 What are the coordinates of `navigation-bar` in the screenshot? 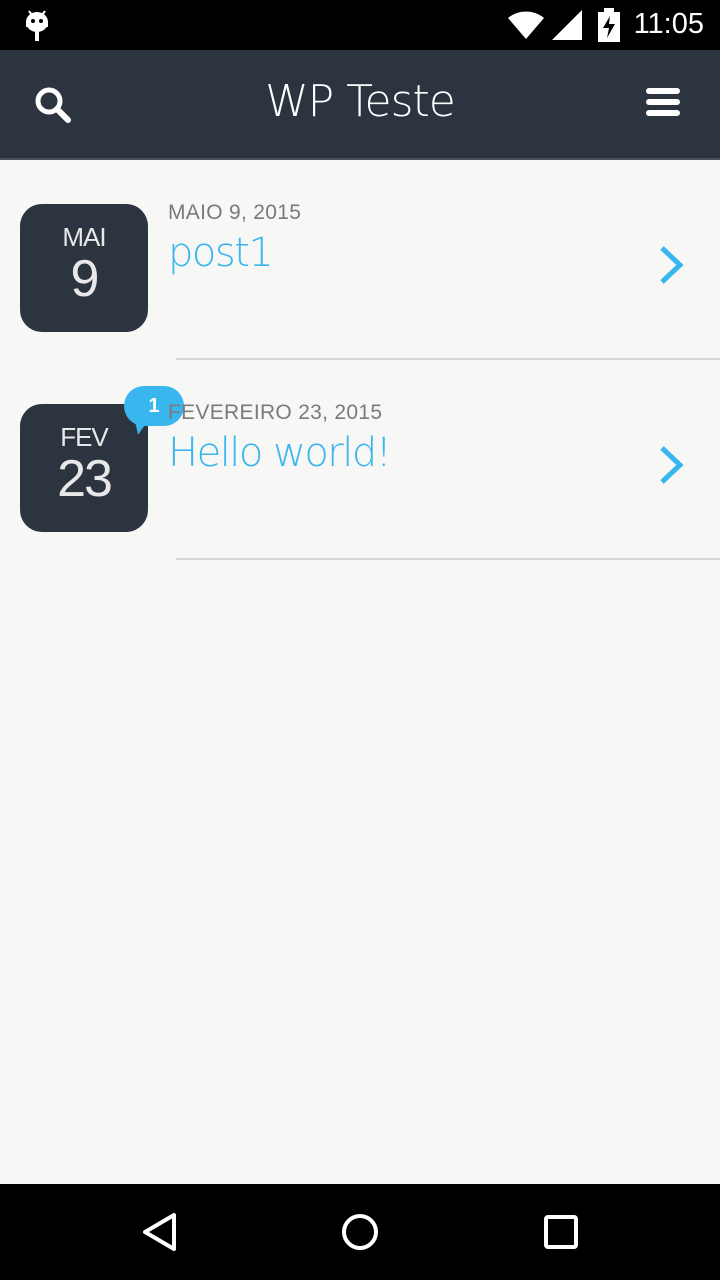 It's located at (360, 1232).